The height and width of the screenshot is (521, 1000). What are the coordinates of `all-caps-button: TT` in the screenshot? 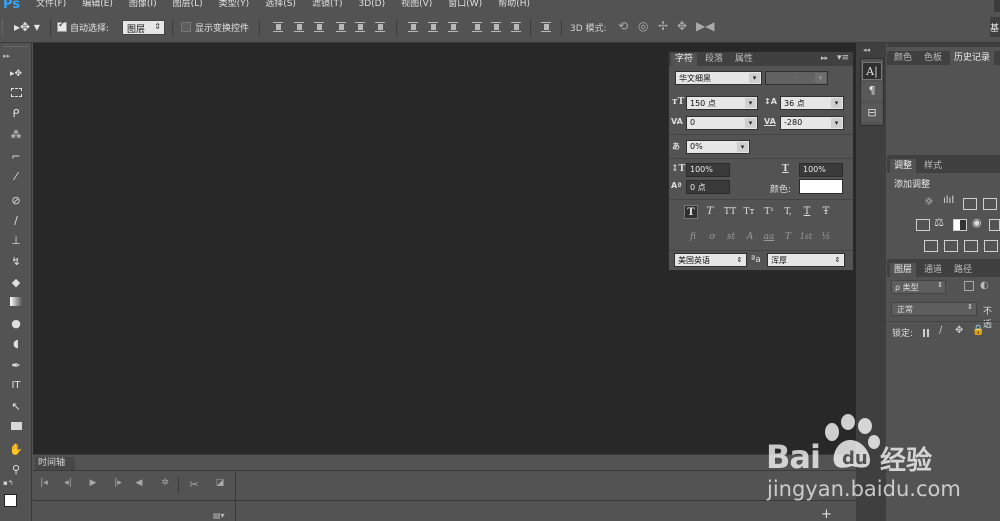 It's located at (730, 212).